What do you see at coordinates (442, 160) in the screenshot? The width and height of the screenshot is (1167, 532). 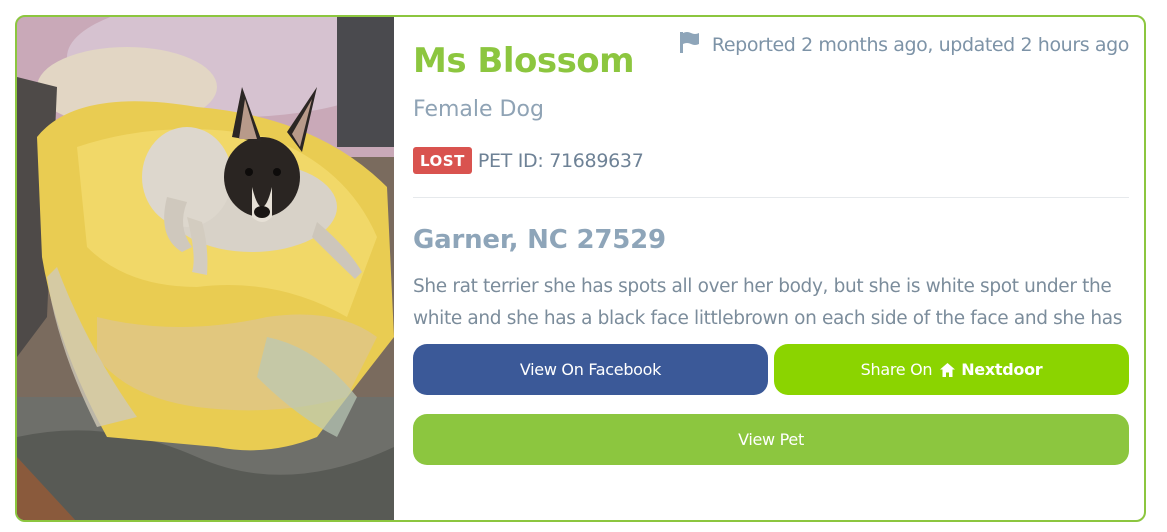 I see `status-badge: LOST` at bounding box center [442, 160].